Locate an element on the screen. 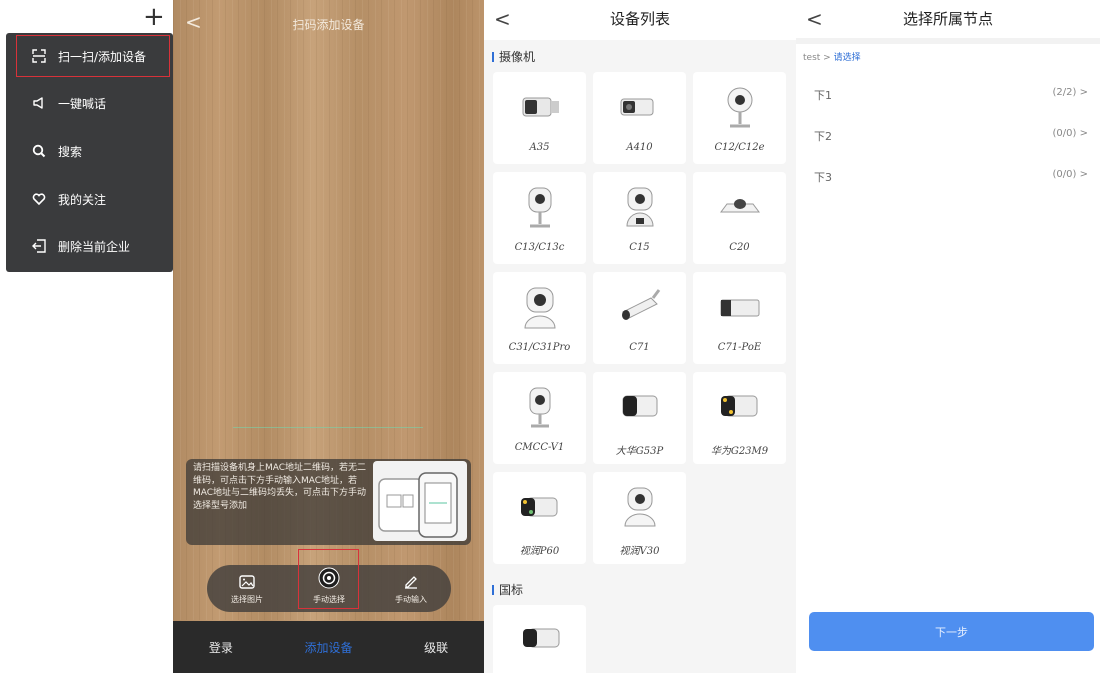  device-label: C71 is located at coordinates (639, 347).